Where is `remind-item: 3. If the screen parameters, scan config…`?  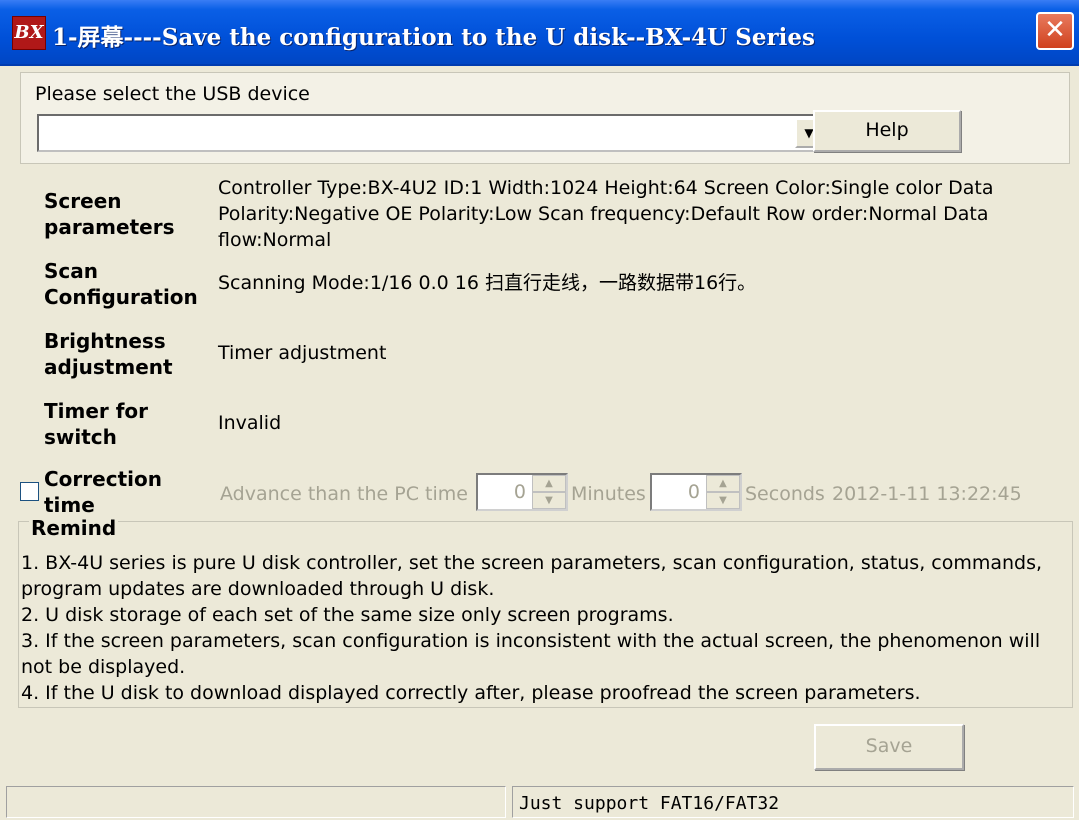 remind-item: 3. If the screen parameters, scan config… is located at coordinates (531, 654).